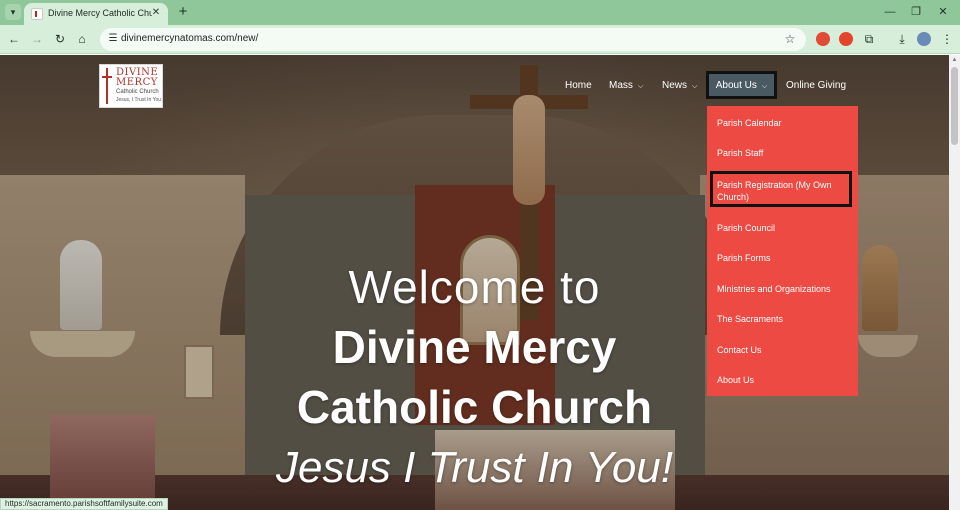 This screenshot has width=960, height=510. Describe the element at coordinates (916, 12) in the screenshot. I see `restore-icon: ❐` at that location.